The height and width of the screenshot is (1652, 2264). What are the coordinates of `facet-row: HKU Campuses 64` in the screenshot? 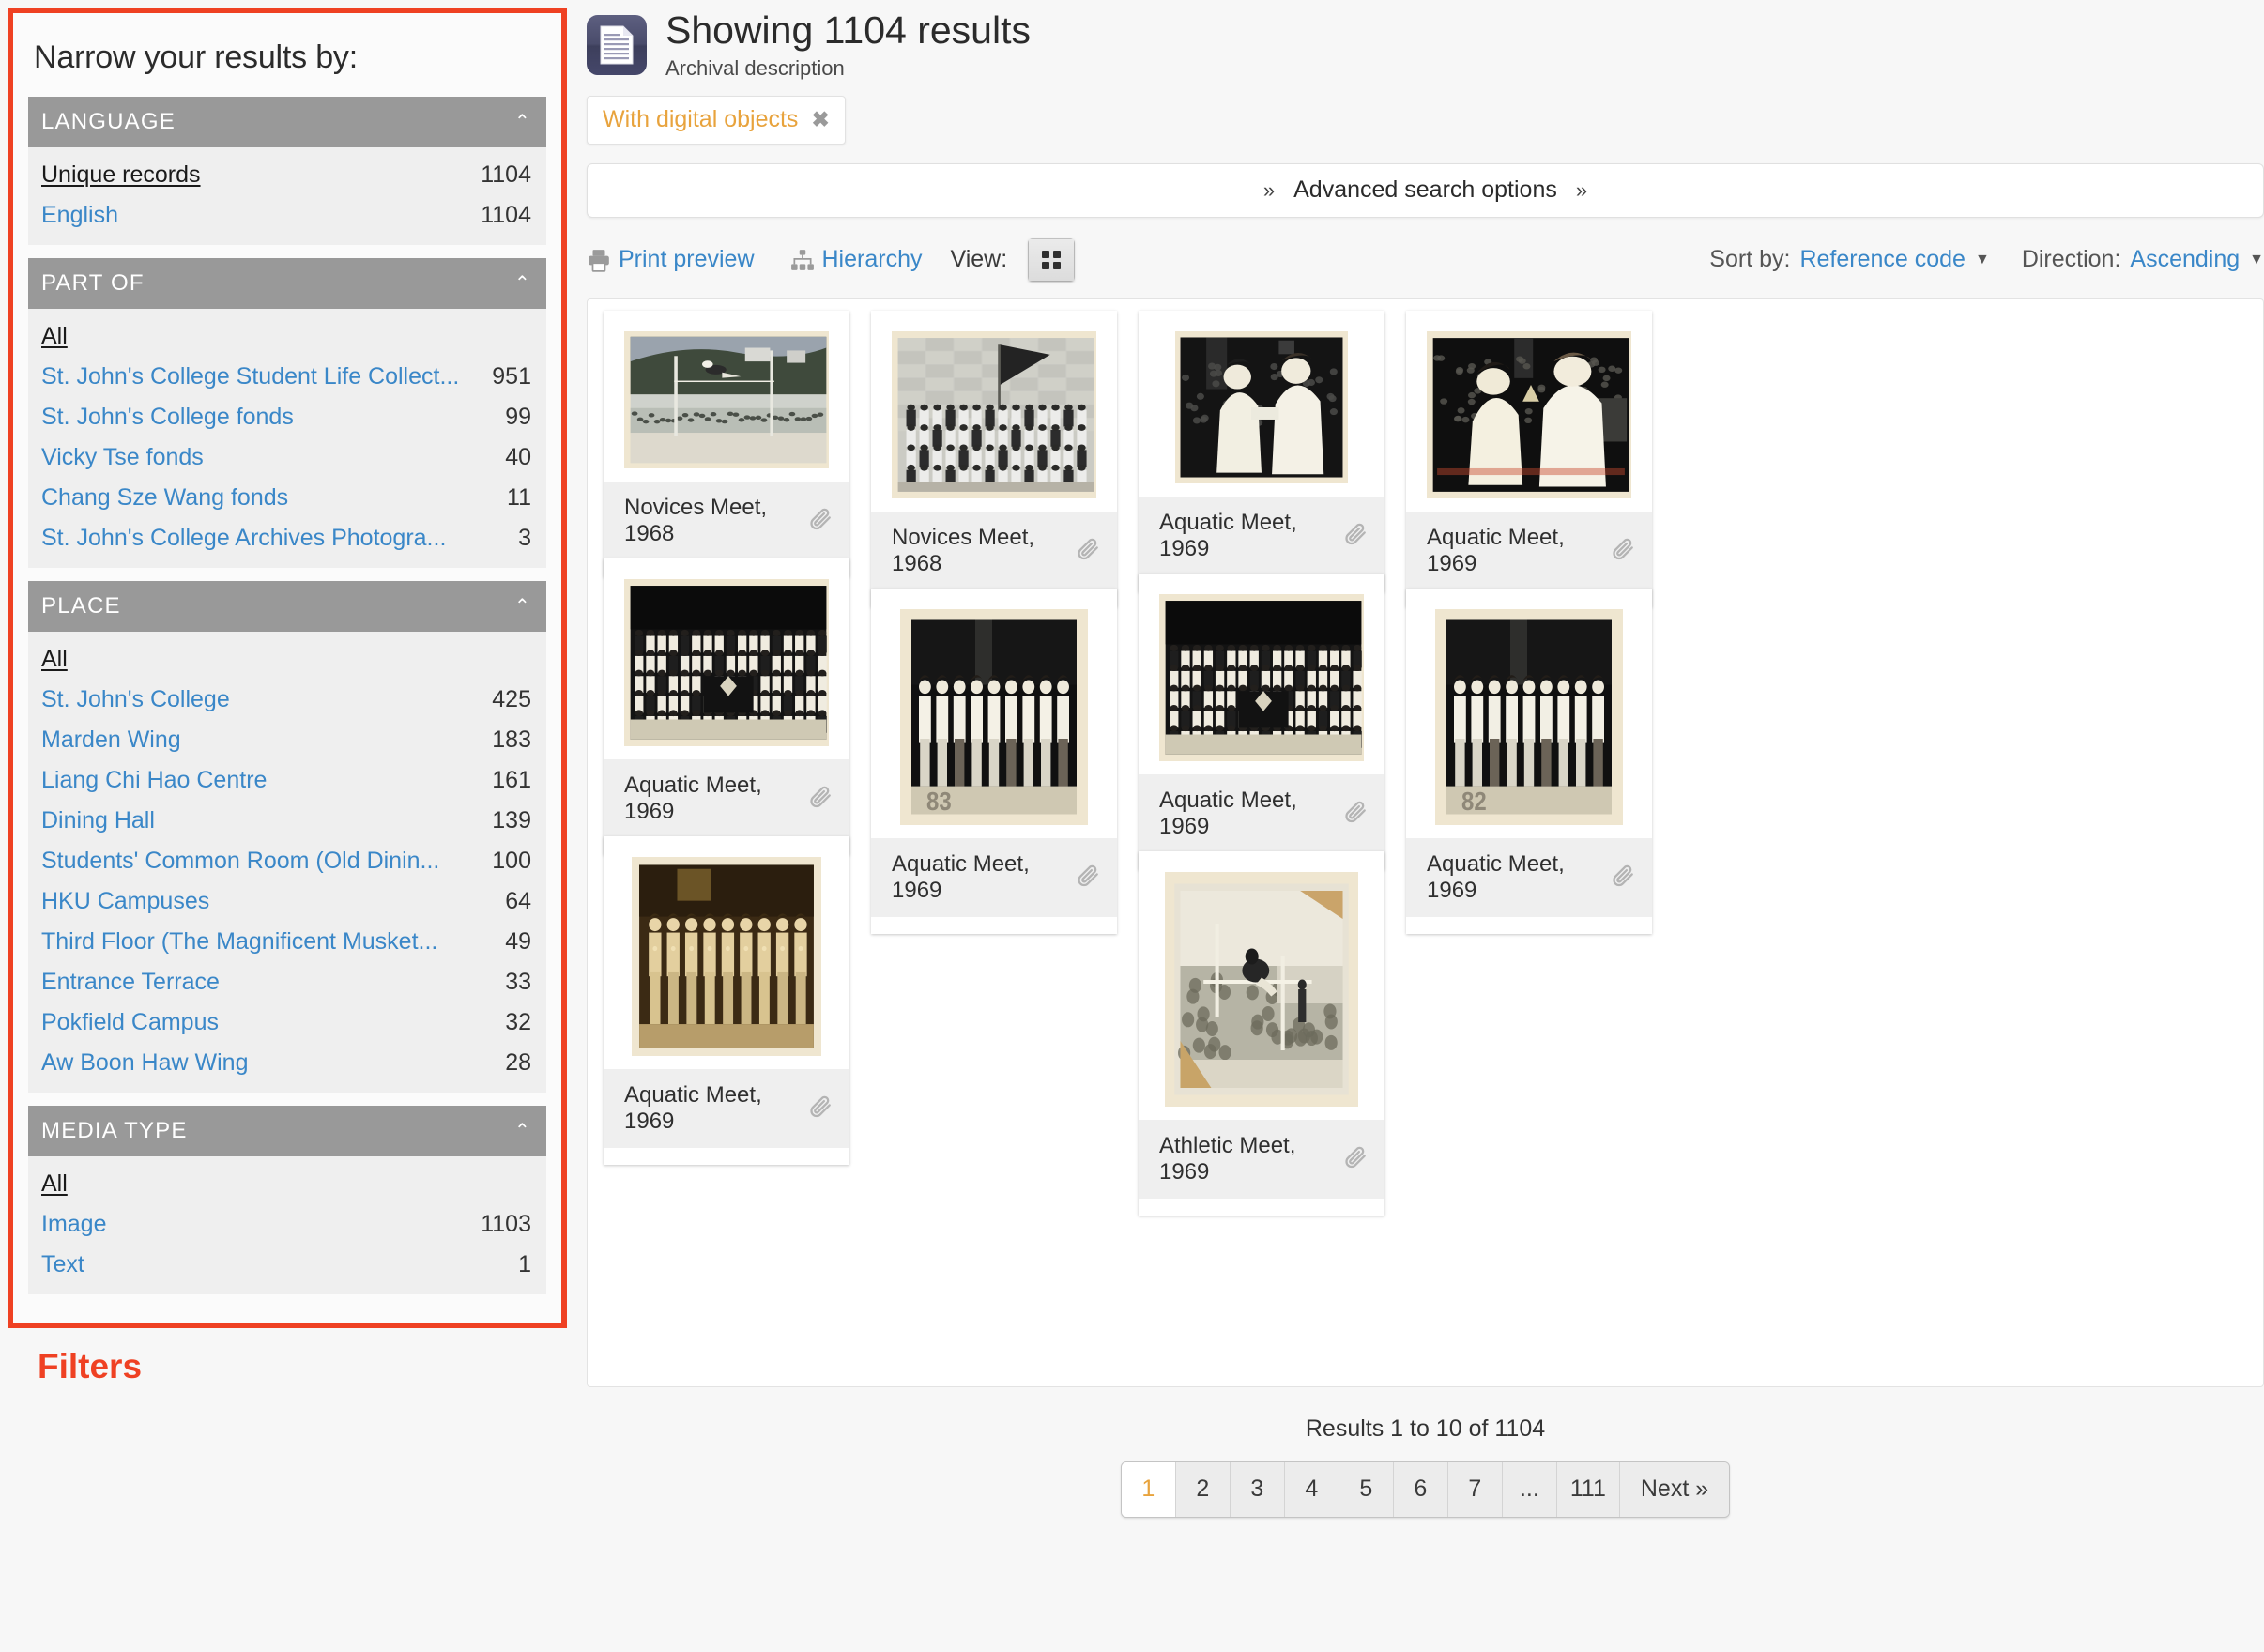 It's located at (287, 901).